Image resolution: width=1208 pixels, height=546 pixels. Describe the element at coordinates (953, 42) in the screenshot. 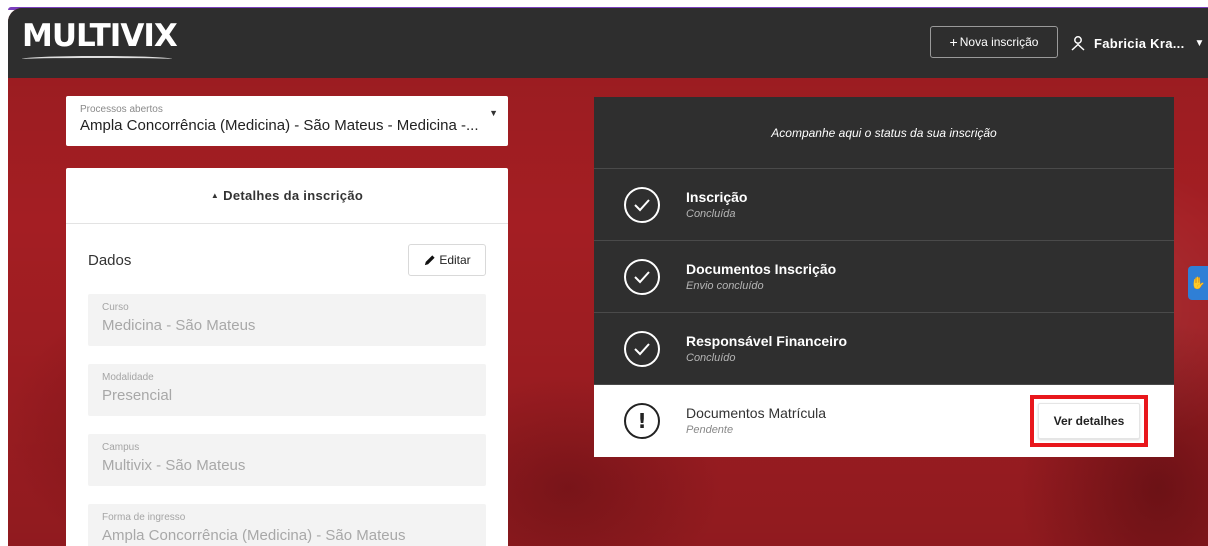

I see `plus-icon: +` at that location.